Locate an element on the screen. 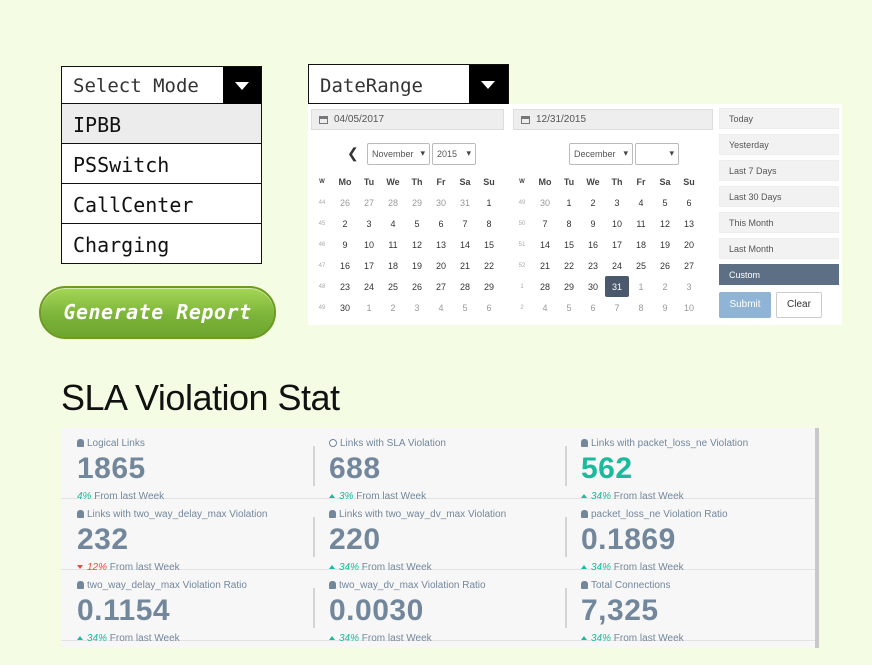 This screenshot has width=872, height=665. left-calendar-day: 16 is located at coordinates (345, 265).